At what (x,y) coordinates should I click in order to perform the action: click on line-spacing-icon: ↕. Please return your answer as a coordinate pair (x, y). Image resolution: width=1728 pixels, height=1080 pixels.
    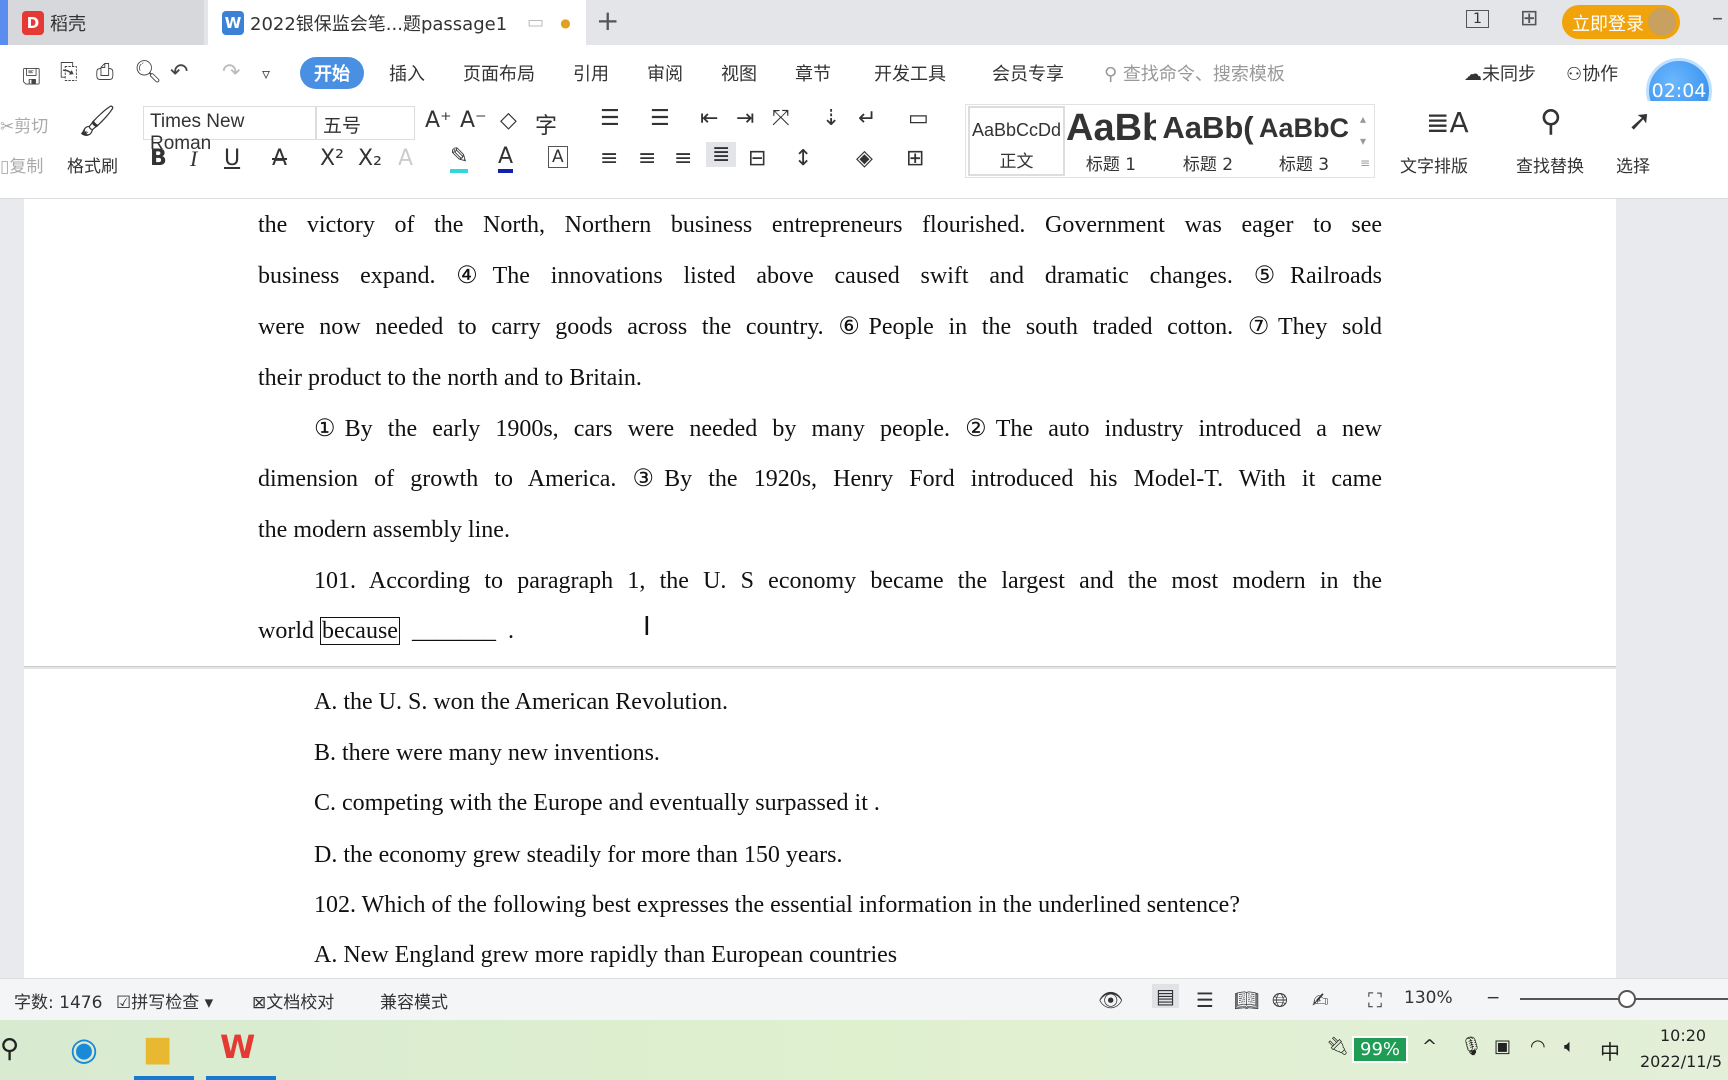
    Looking at the image, I should click on (803, 158).